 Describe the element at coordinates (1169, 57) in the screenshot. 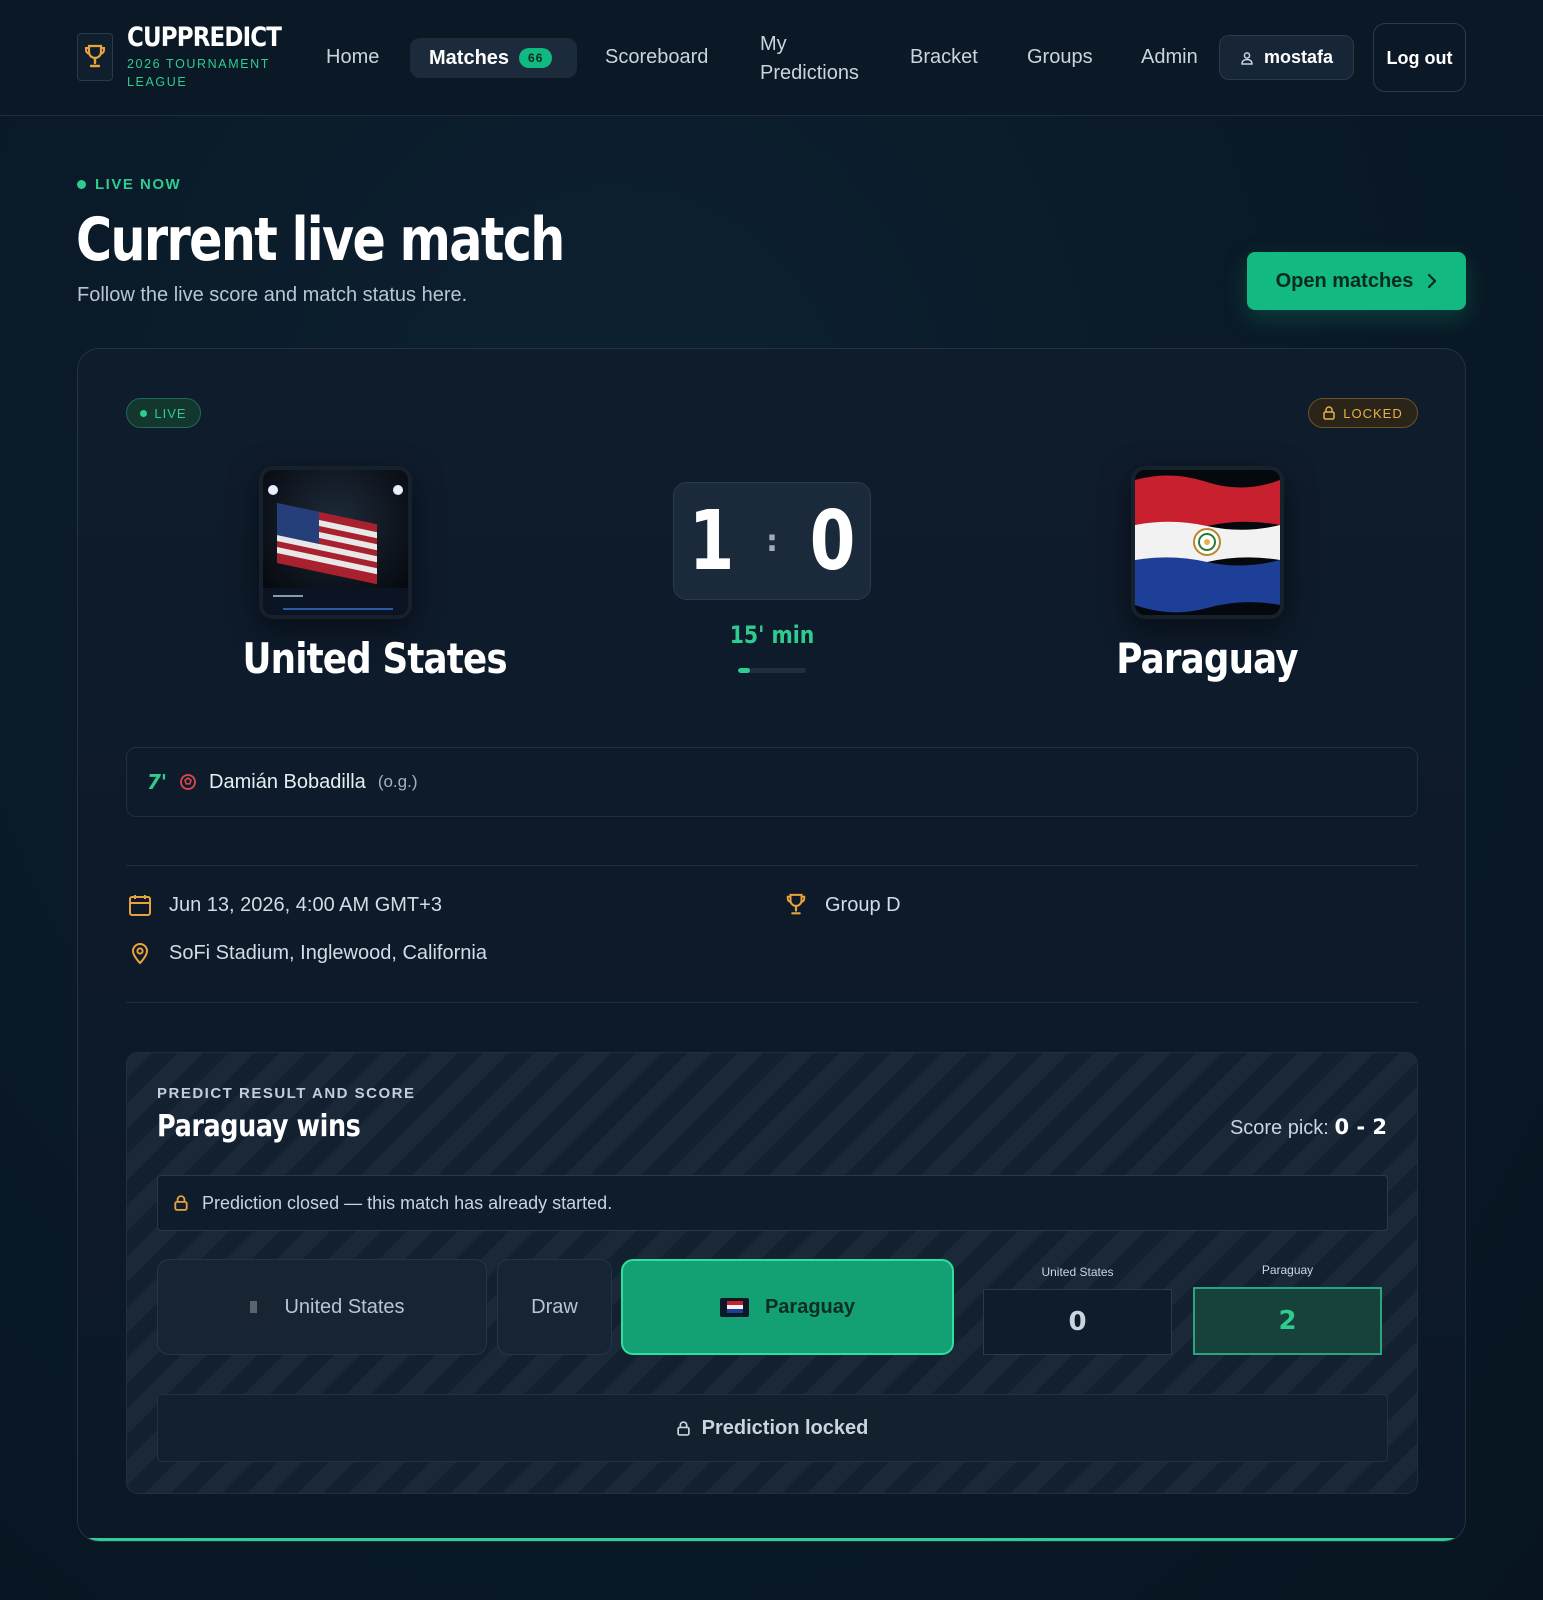

I see `nav-admin: Admin` at that location.